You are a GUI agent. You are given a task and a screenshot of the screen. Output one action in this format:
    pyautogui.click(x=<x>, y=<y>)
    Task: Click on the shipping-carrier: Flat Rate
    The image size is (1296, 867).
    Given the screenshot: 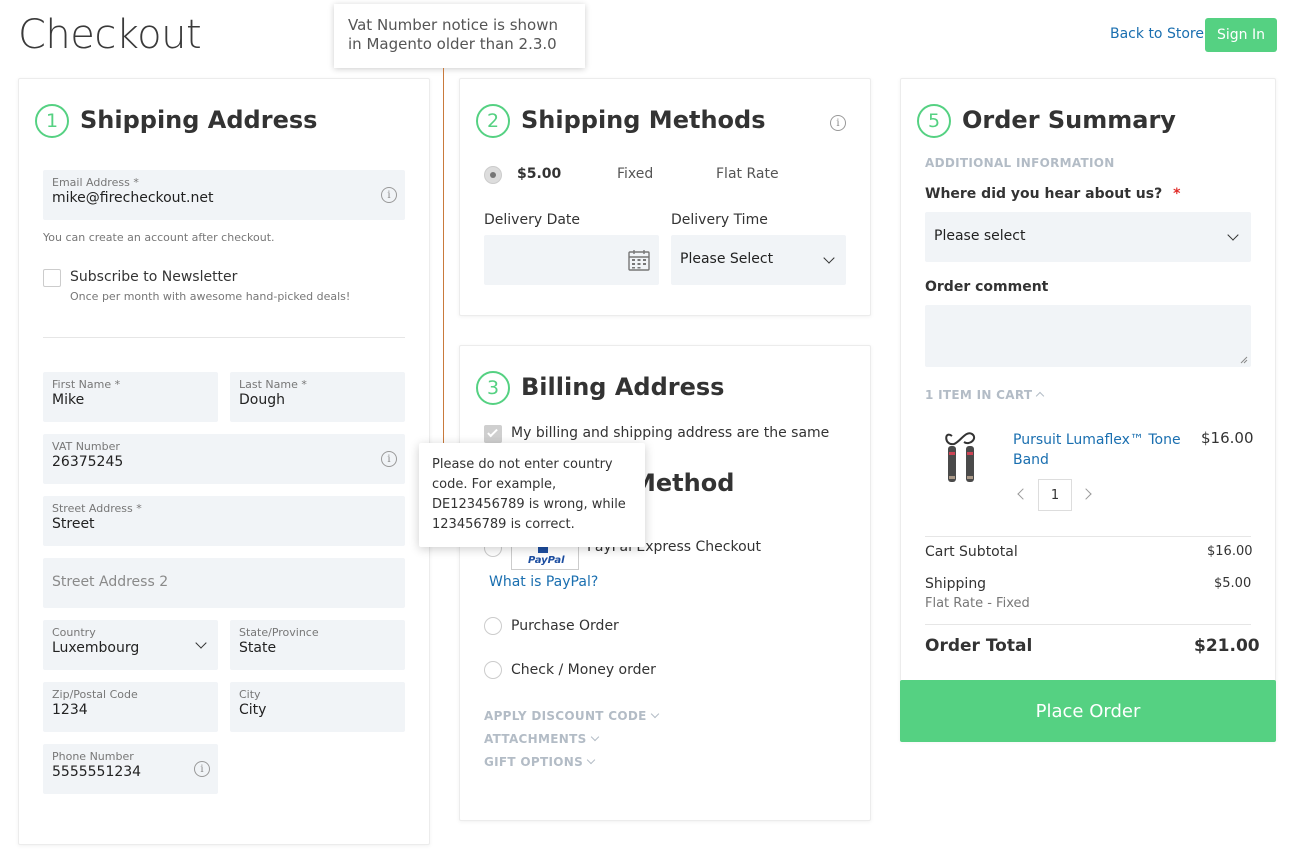 What is the action you would take?
    pyautogui.click(x=747, y=174)
    